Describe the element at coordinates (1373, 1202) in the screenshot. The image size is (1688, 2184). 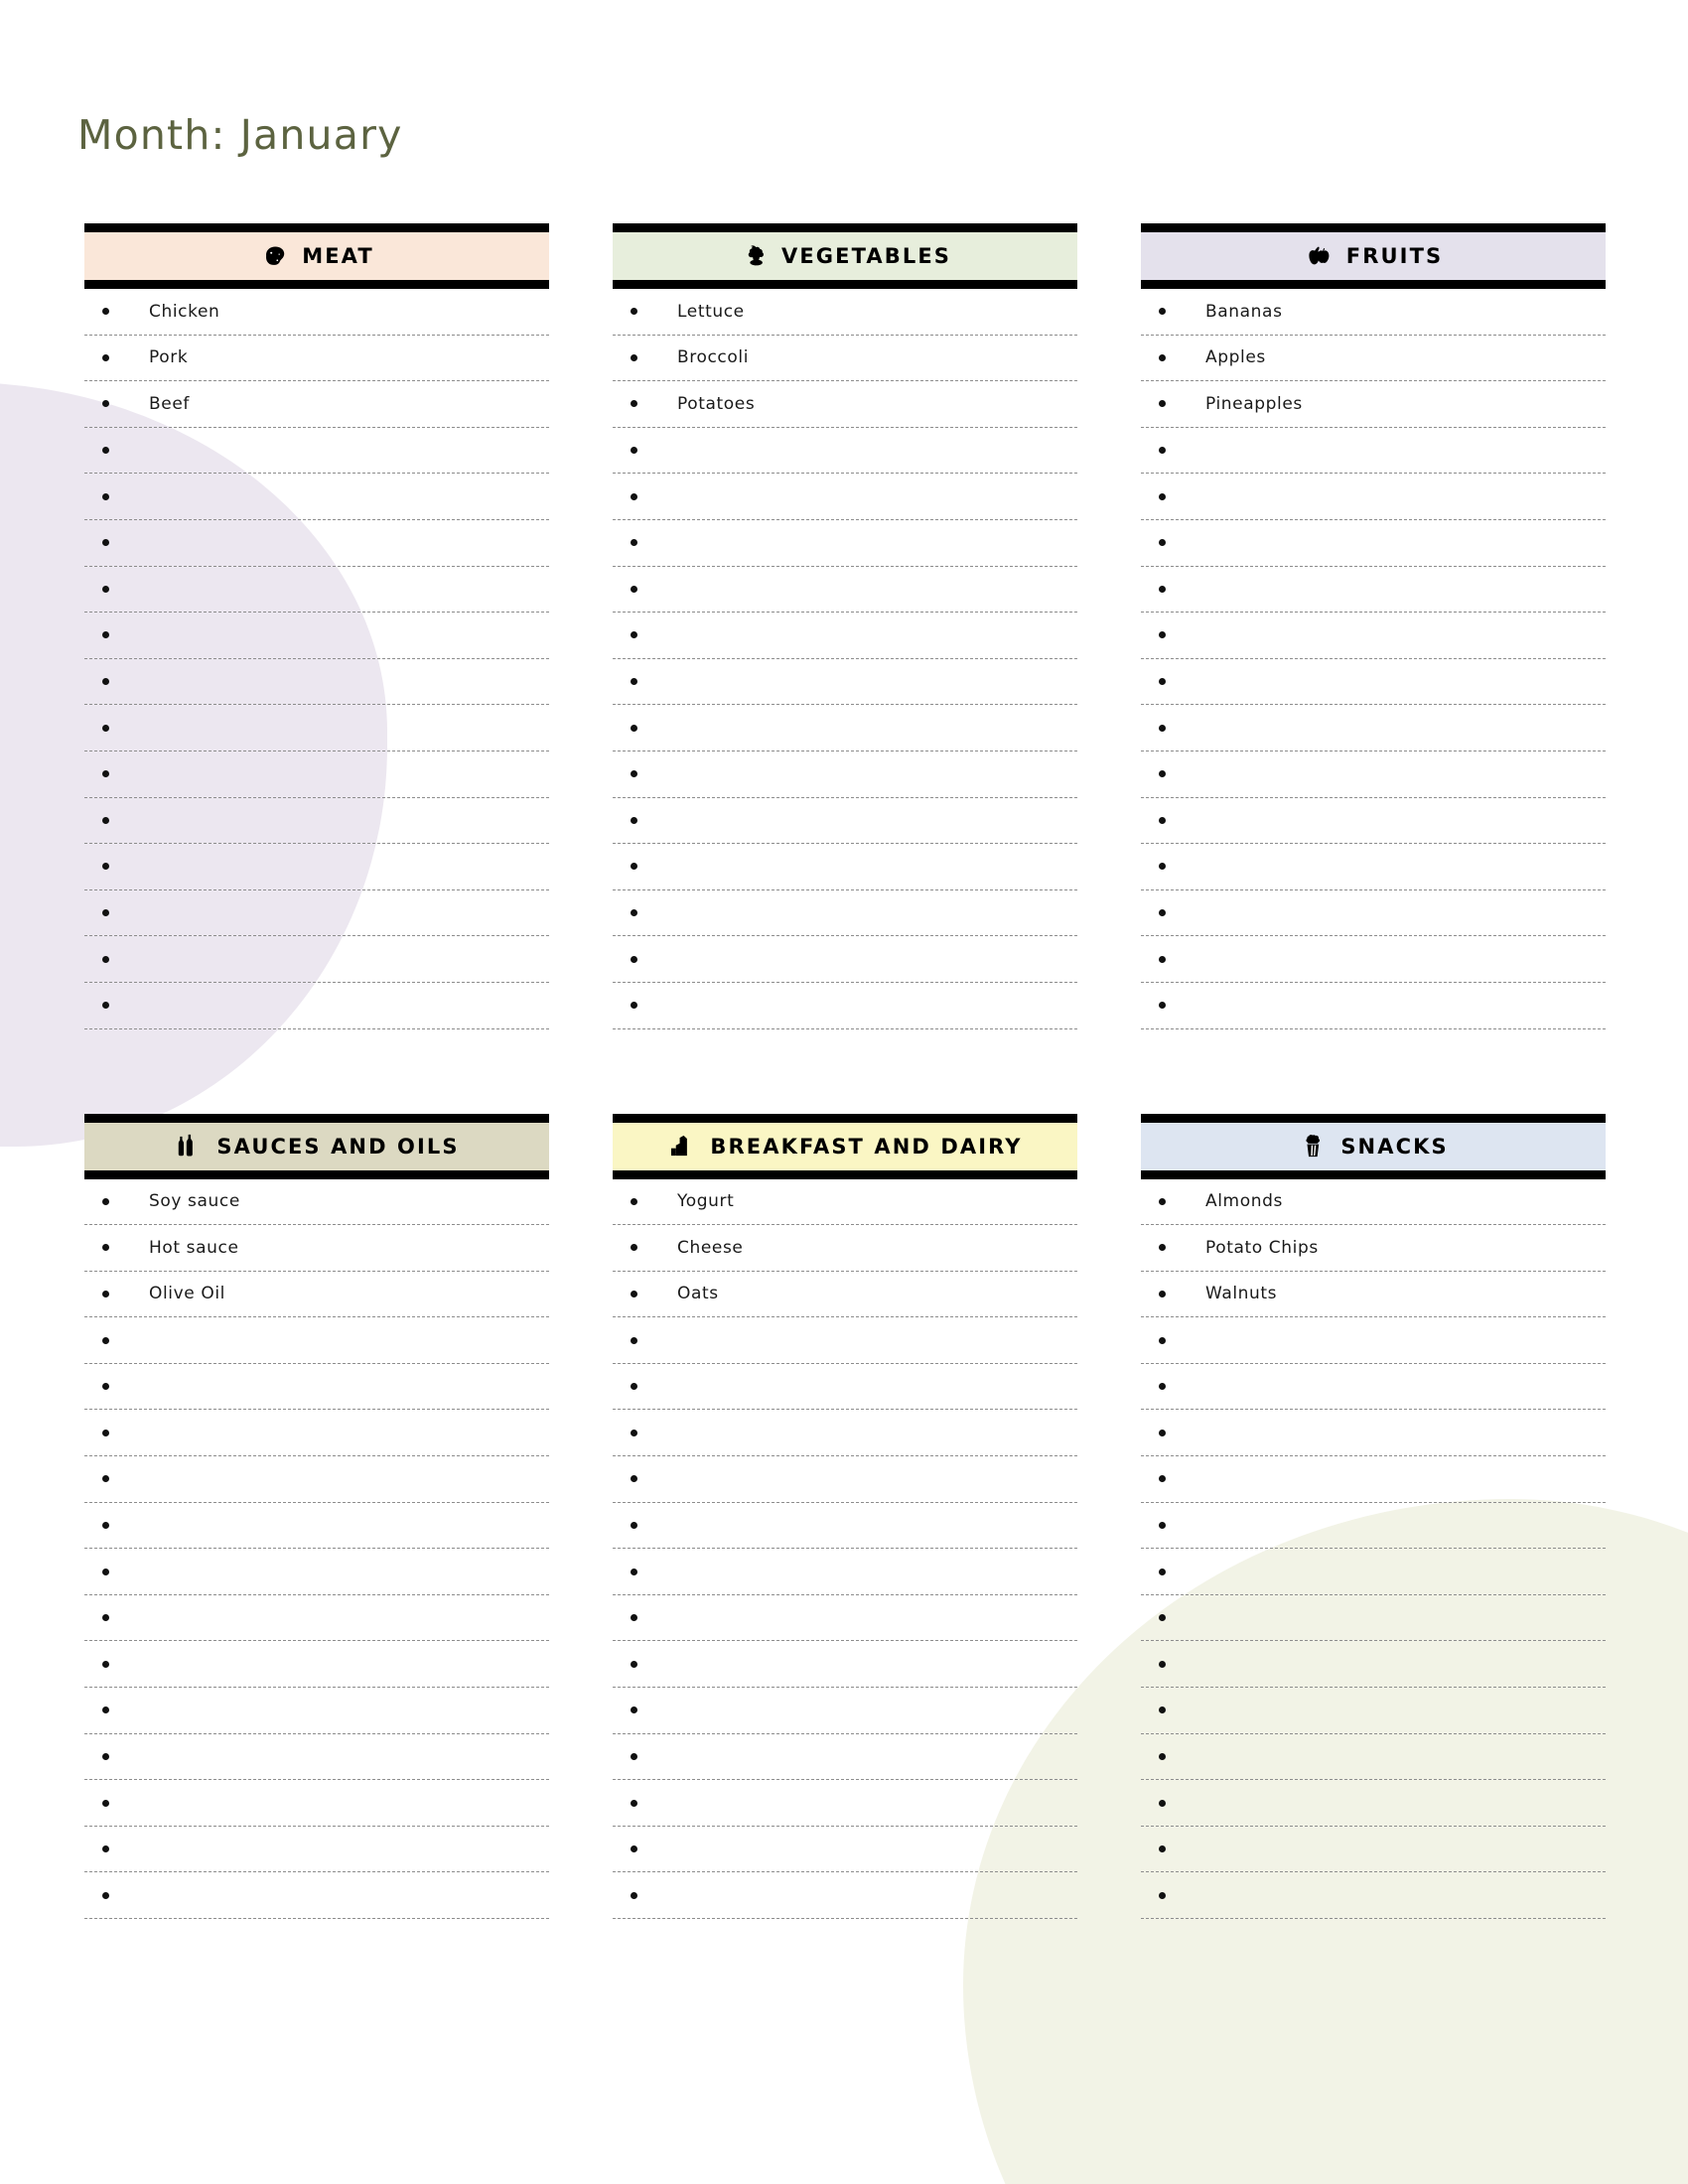
I see `list-item: Almonds` at that location.